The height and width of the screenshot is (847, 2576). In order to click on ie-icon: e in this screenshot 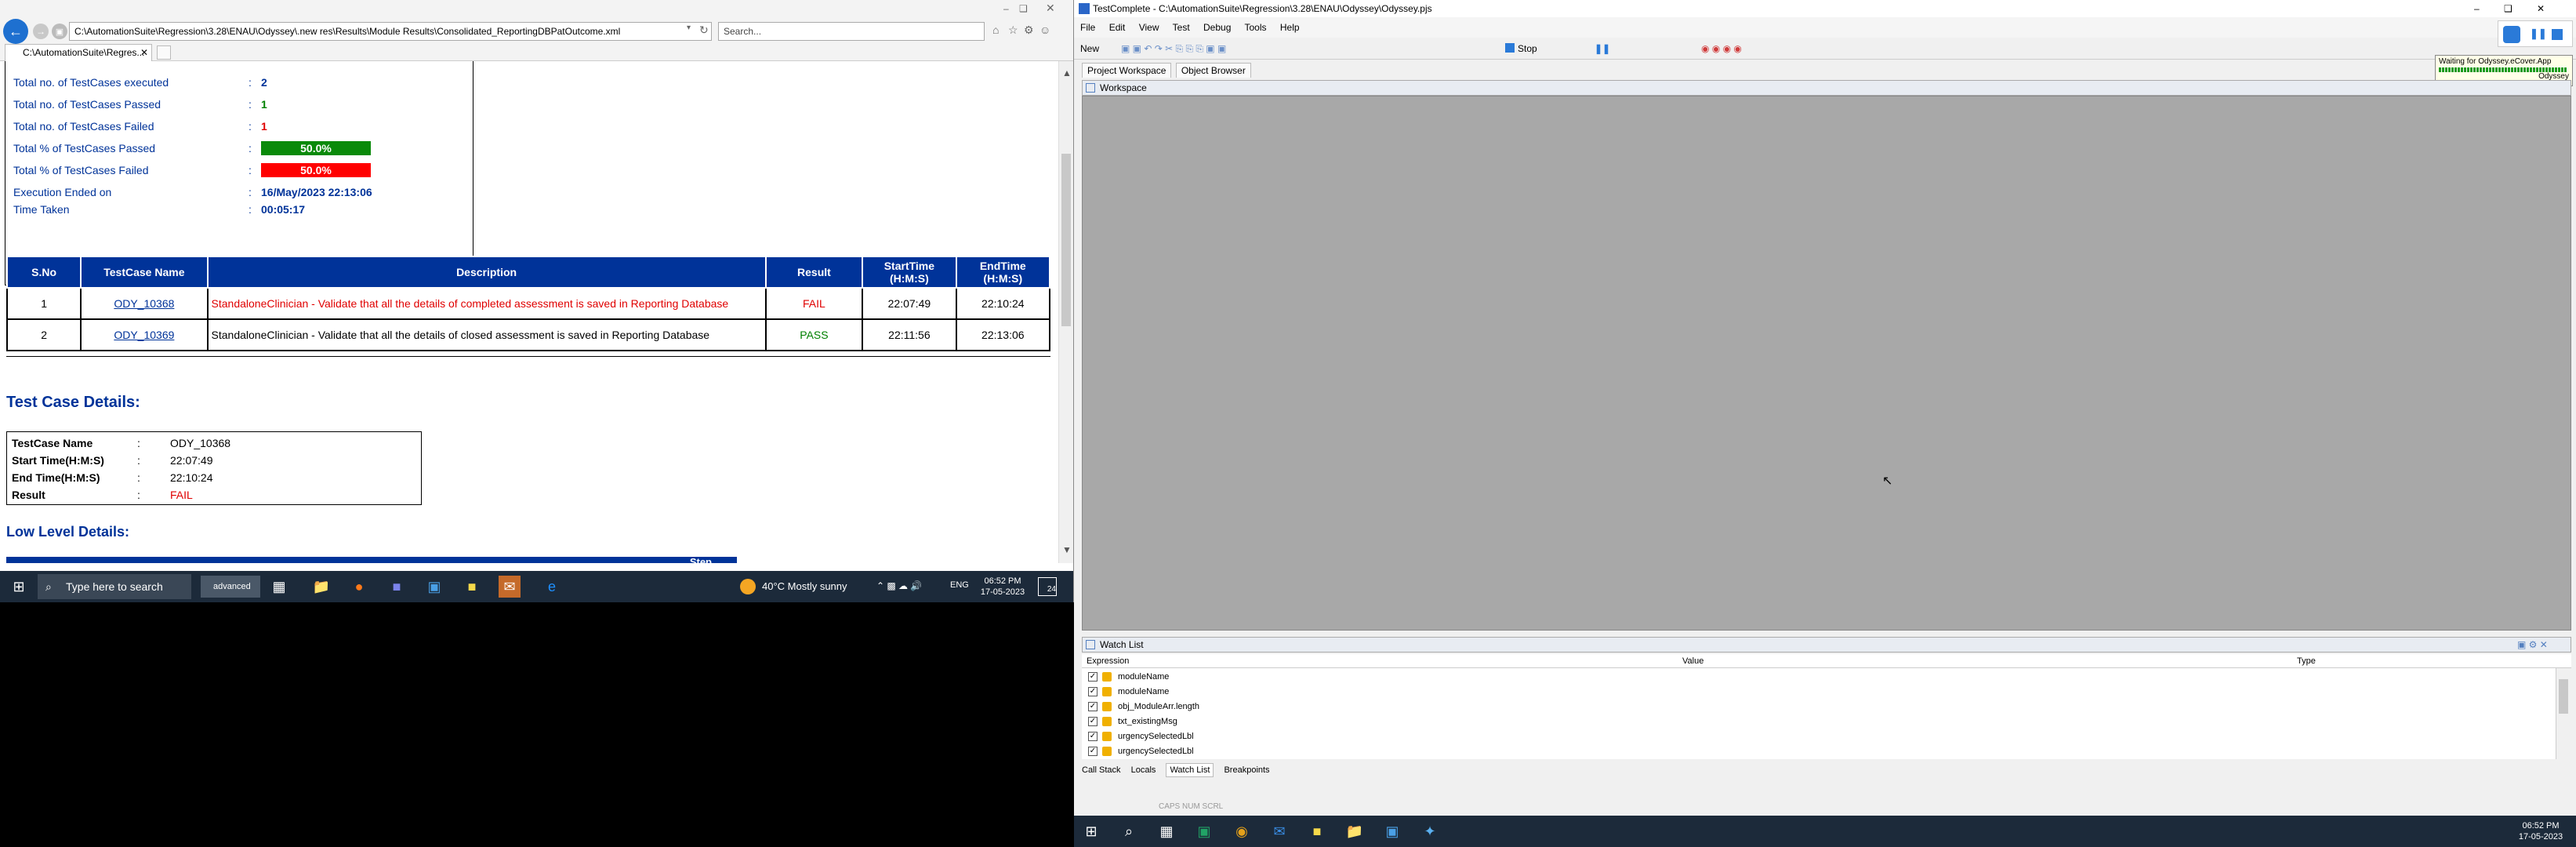, I will do `click(552, 587)`.